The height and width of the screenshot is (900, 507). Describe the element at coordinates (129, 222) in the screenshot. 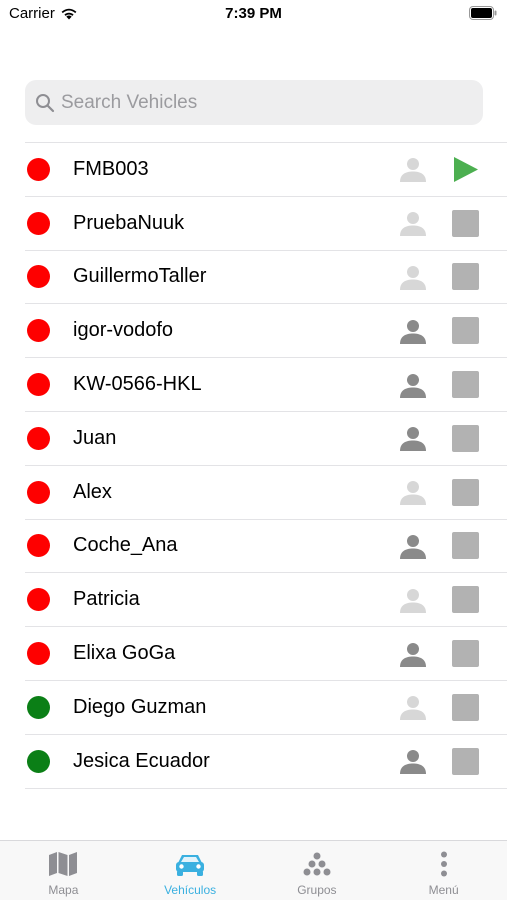

I see `vehicle-name: PruebaNuuk` at that location.